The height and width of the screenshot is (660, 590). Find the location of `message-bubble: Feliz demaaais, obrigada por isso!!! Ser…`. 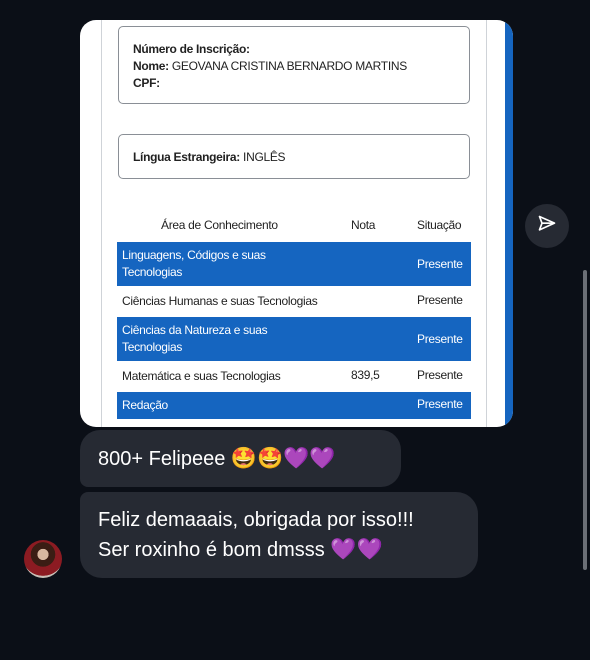

message-bubble: Feliz demaaais, obrigada por isso!!! Ser… is located at coordinates (279, 535).